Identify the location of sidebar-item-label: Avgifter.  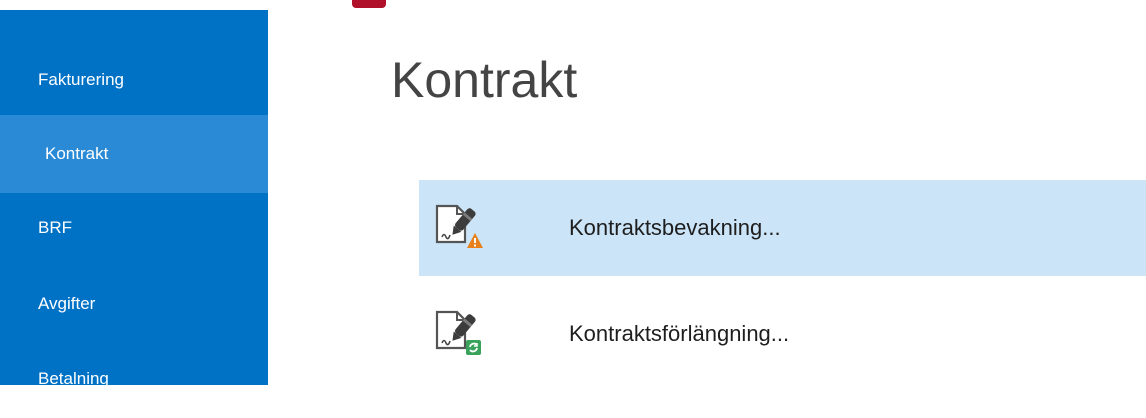
(67, 303).